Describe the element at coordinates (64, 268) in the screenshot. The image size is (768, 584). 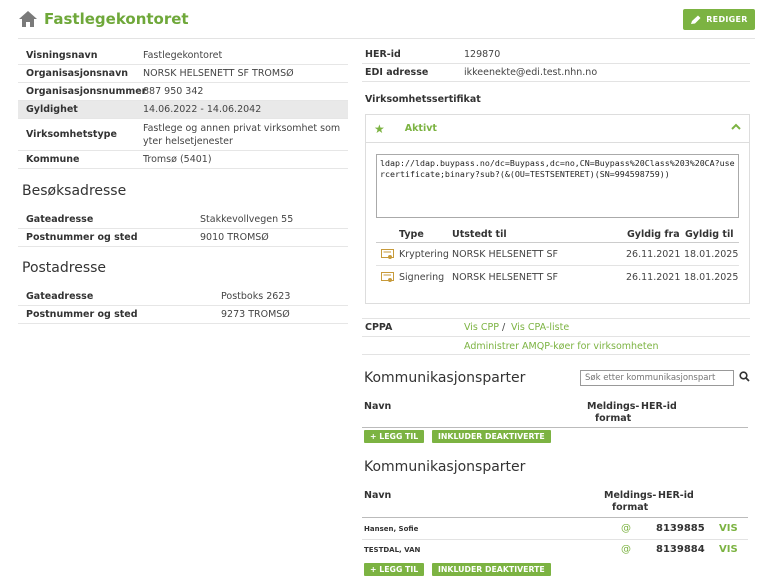
I see `post-address-title: Postadresse` at that location.